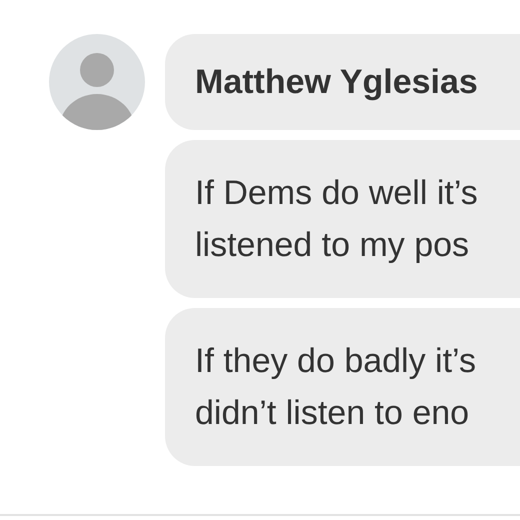  Describe the element at coordinates (332, 413) in the screenshot. I see `message-line: didn’t listen to eno` at that location.